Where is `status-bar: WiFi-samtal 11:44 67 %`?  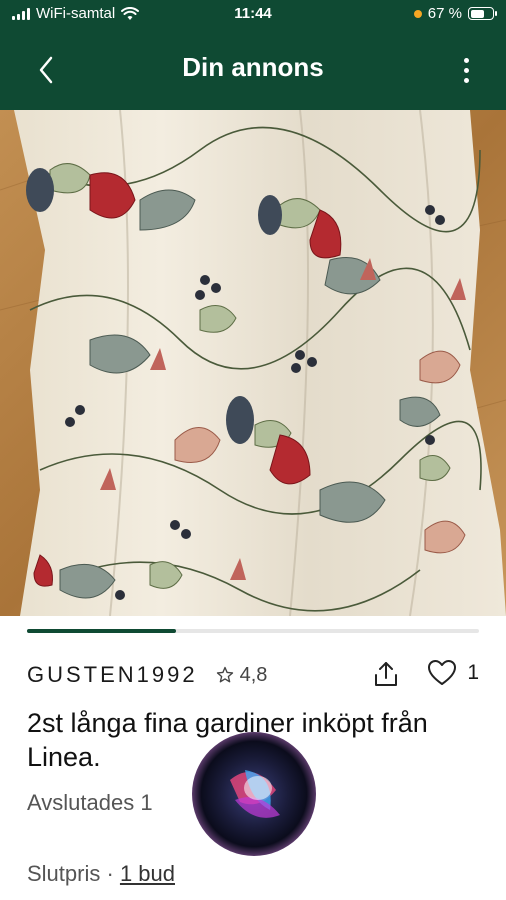
status-bar: WiFi-samtal 11:44 67 % is located at coordinates (253, 15).